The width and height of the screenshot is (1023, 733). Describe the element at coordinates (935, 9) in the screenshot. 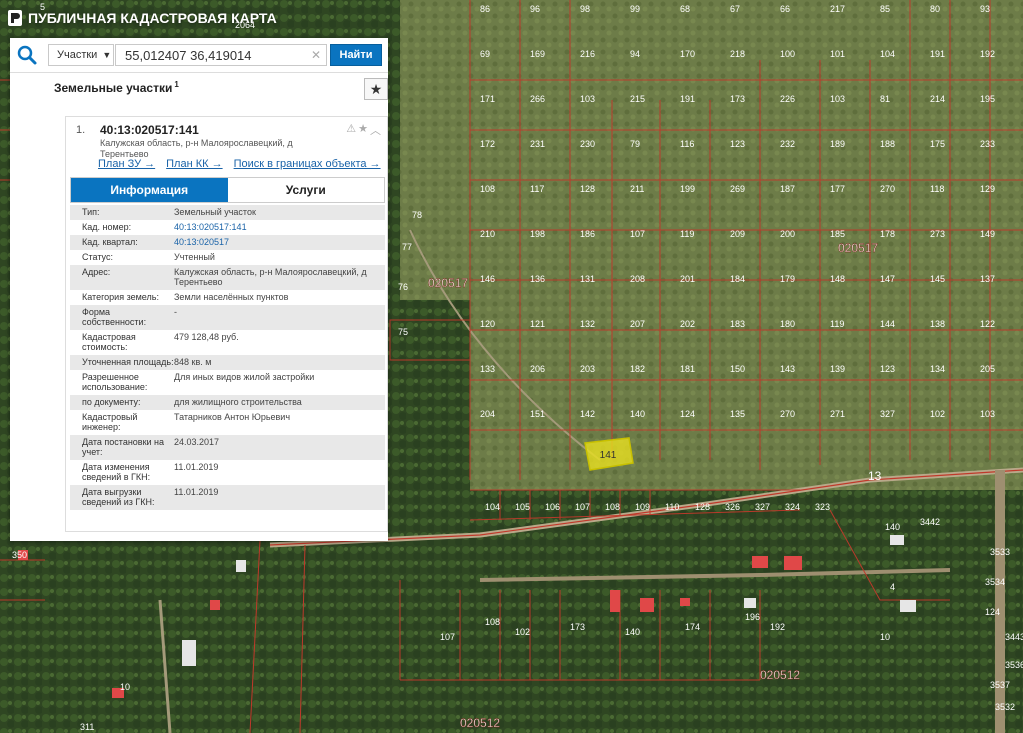

I see `parcel-number-label: 80` at that location.